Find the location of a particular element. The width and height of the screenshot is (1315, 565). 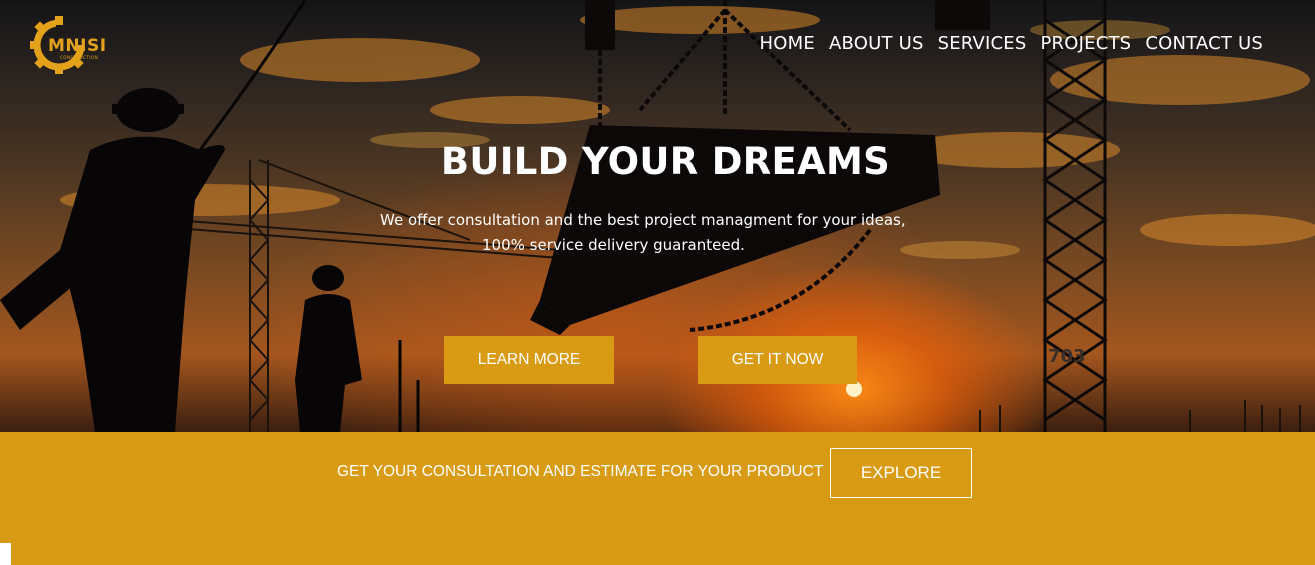

nav-item-services: SERVICES is located at coordinates (982, 43).